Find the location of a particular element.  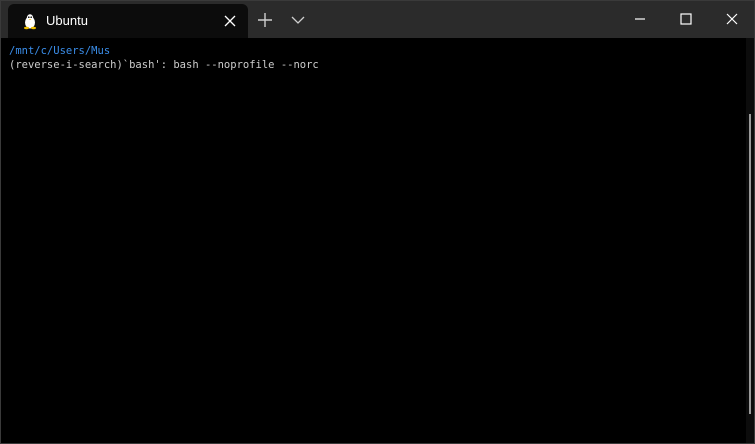

maximize-button is located at coordinates (686, 19).